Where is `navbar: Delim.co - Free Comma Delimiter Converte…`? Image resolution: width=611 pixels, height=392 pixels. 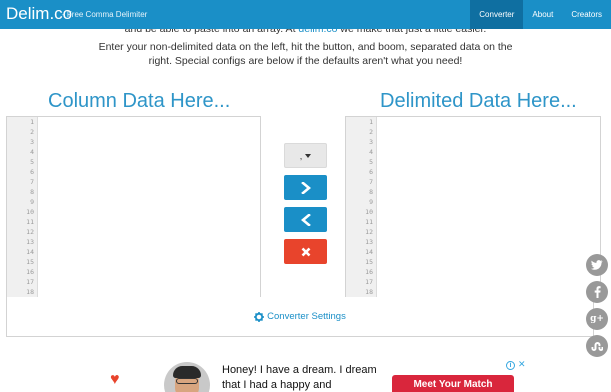 navbar: Delim.co - Free Comma Delimiter Converte… is located at coordinates (305, 14).